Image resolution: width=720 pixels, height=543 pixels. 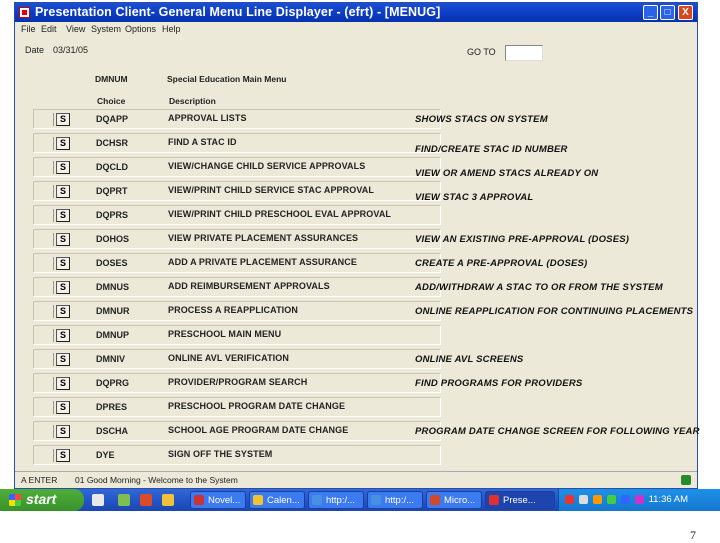 What do you see at coordinates (481, 119) in the screenshot?
I see `annotation: SHOWS STACS ON SYSTEM` at bounding box center [481, 119].